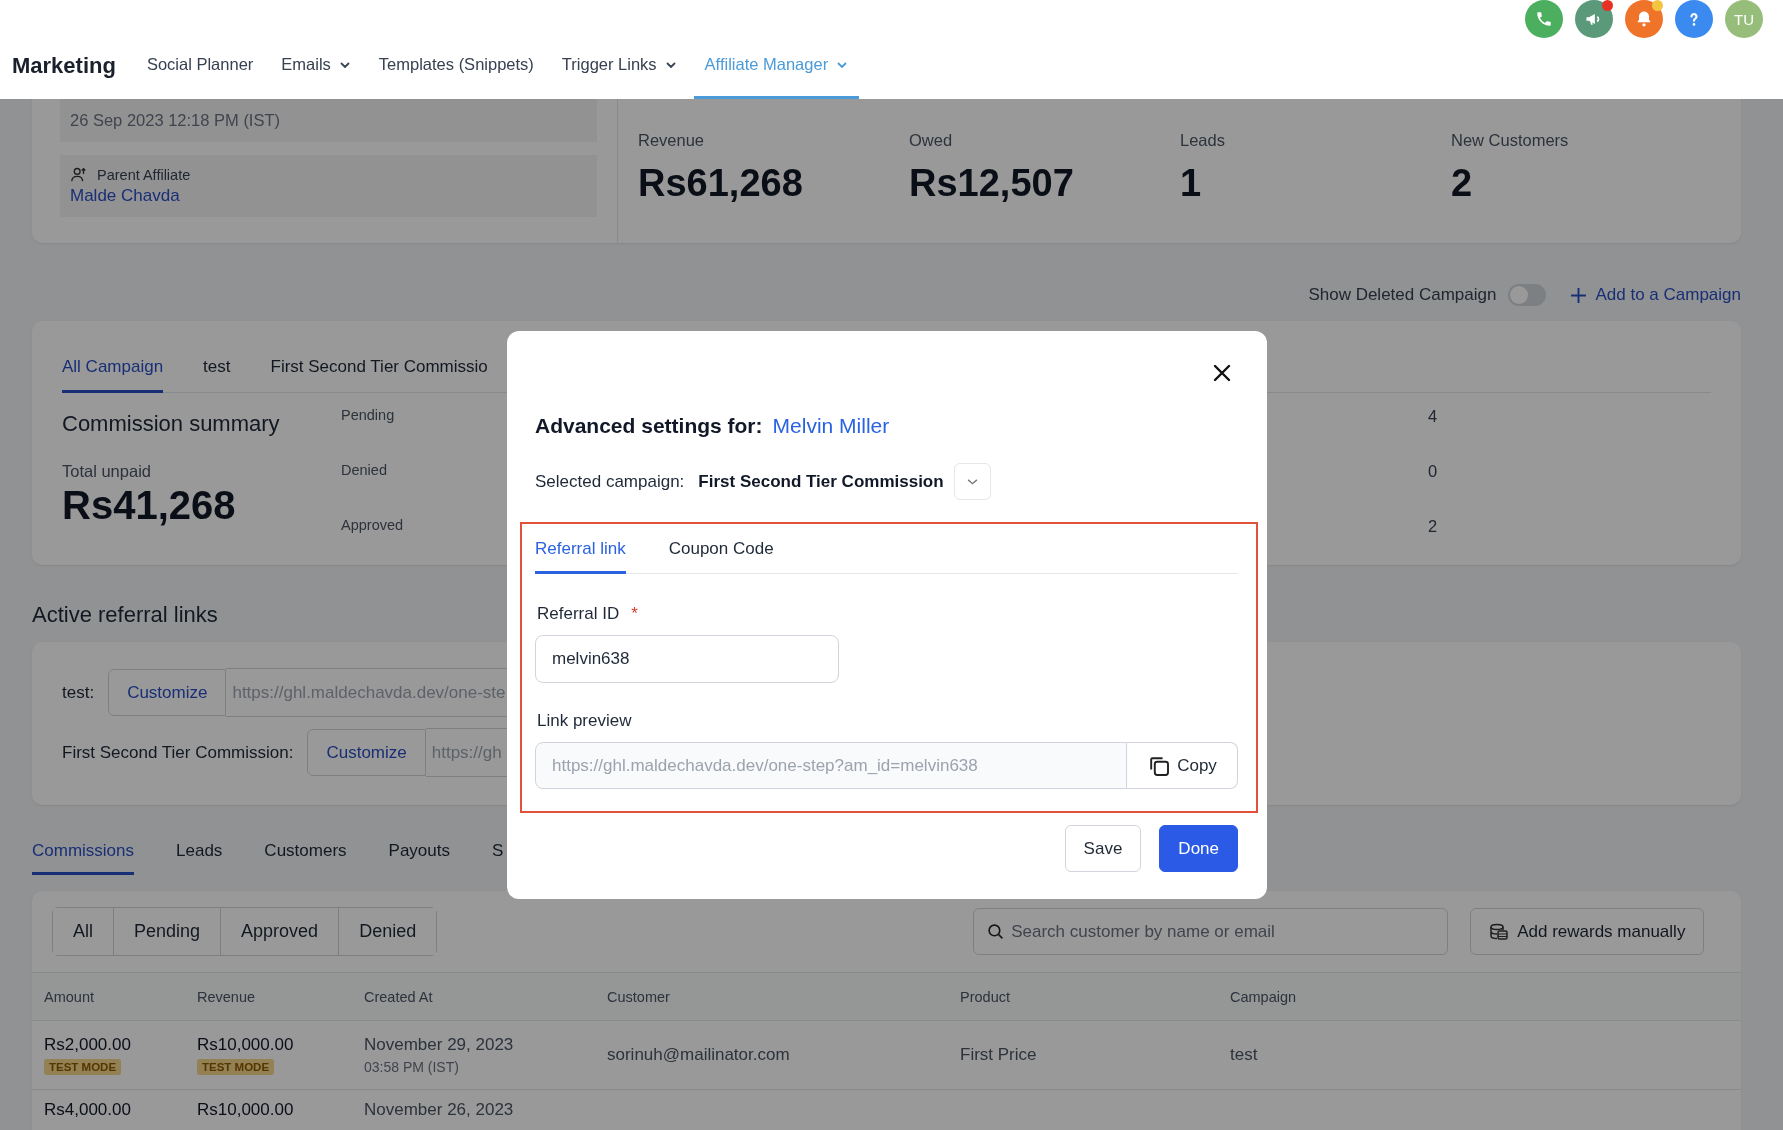  Describe the element at coordinates (1191, 183) in the screenshot. I see `stat-value: 1` at that location.